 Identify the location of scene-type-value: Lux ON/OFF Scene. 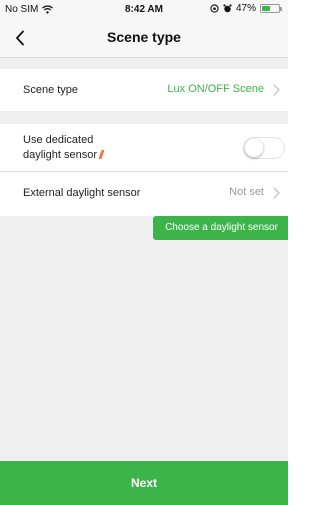
(215, 89).